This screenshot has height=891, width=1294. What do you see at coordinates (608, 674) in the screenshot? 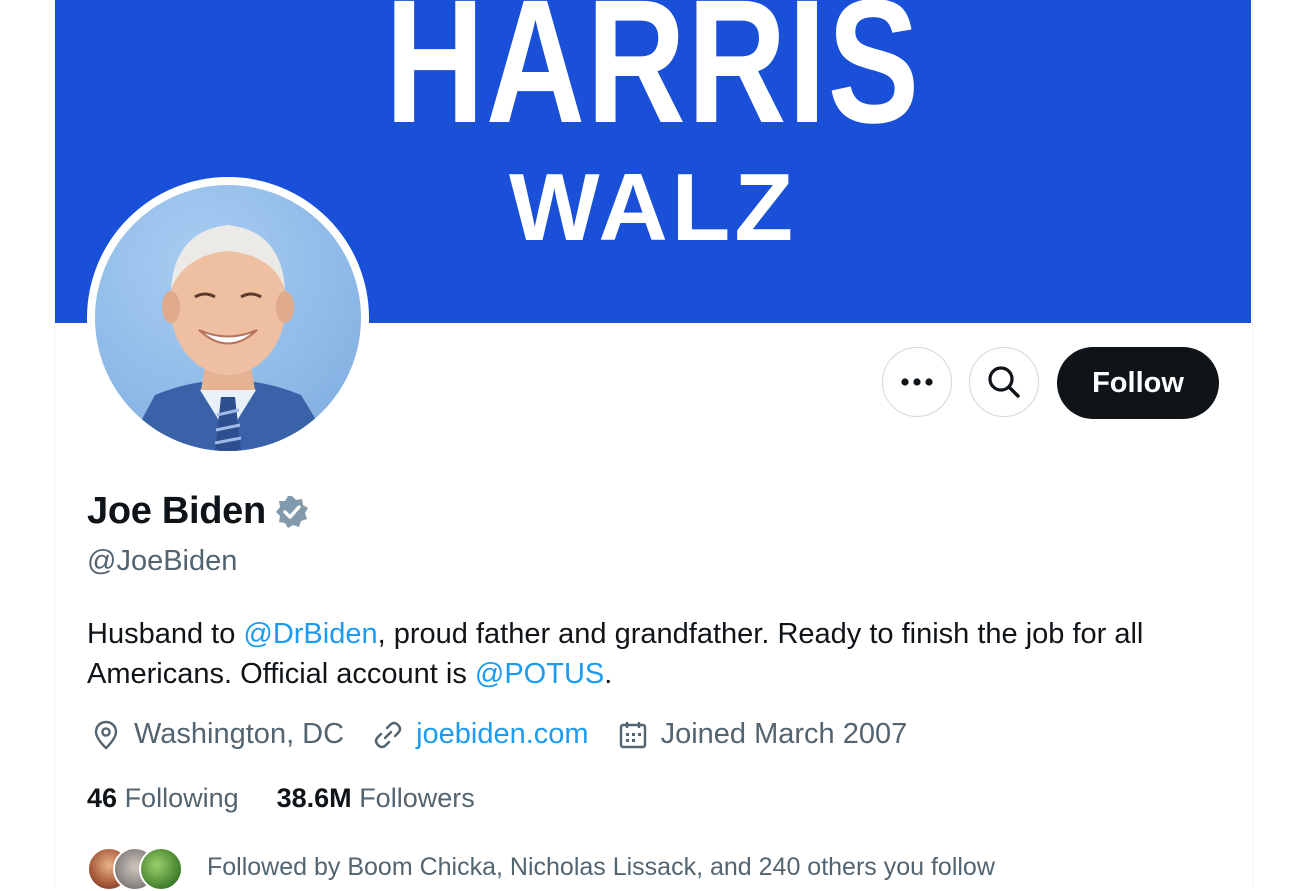
I see `bio-text: .` at bounding box center [608, 674].